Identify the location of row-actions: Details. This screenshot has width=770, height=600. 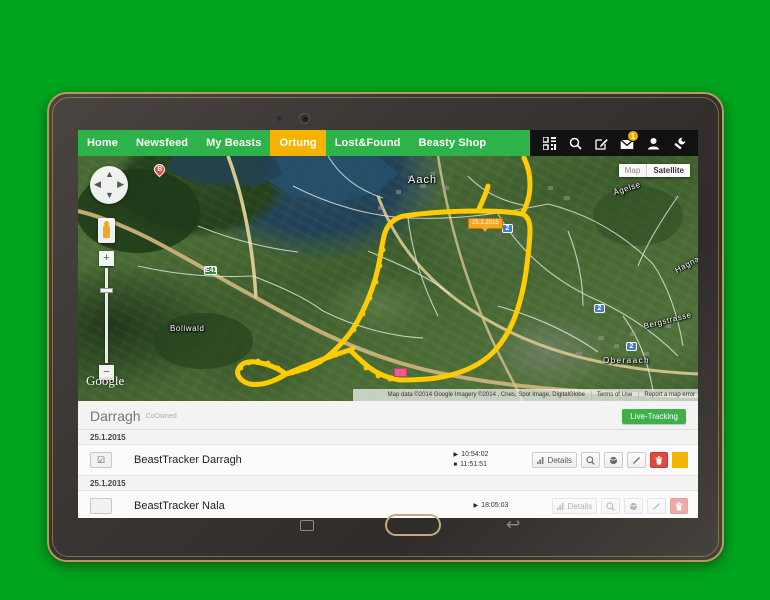
(609, 460).